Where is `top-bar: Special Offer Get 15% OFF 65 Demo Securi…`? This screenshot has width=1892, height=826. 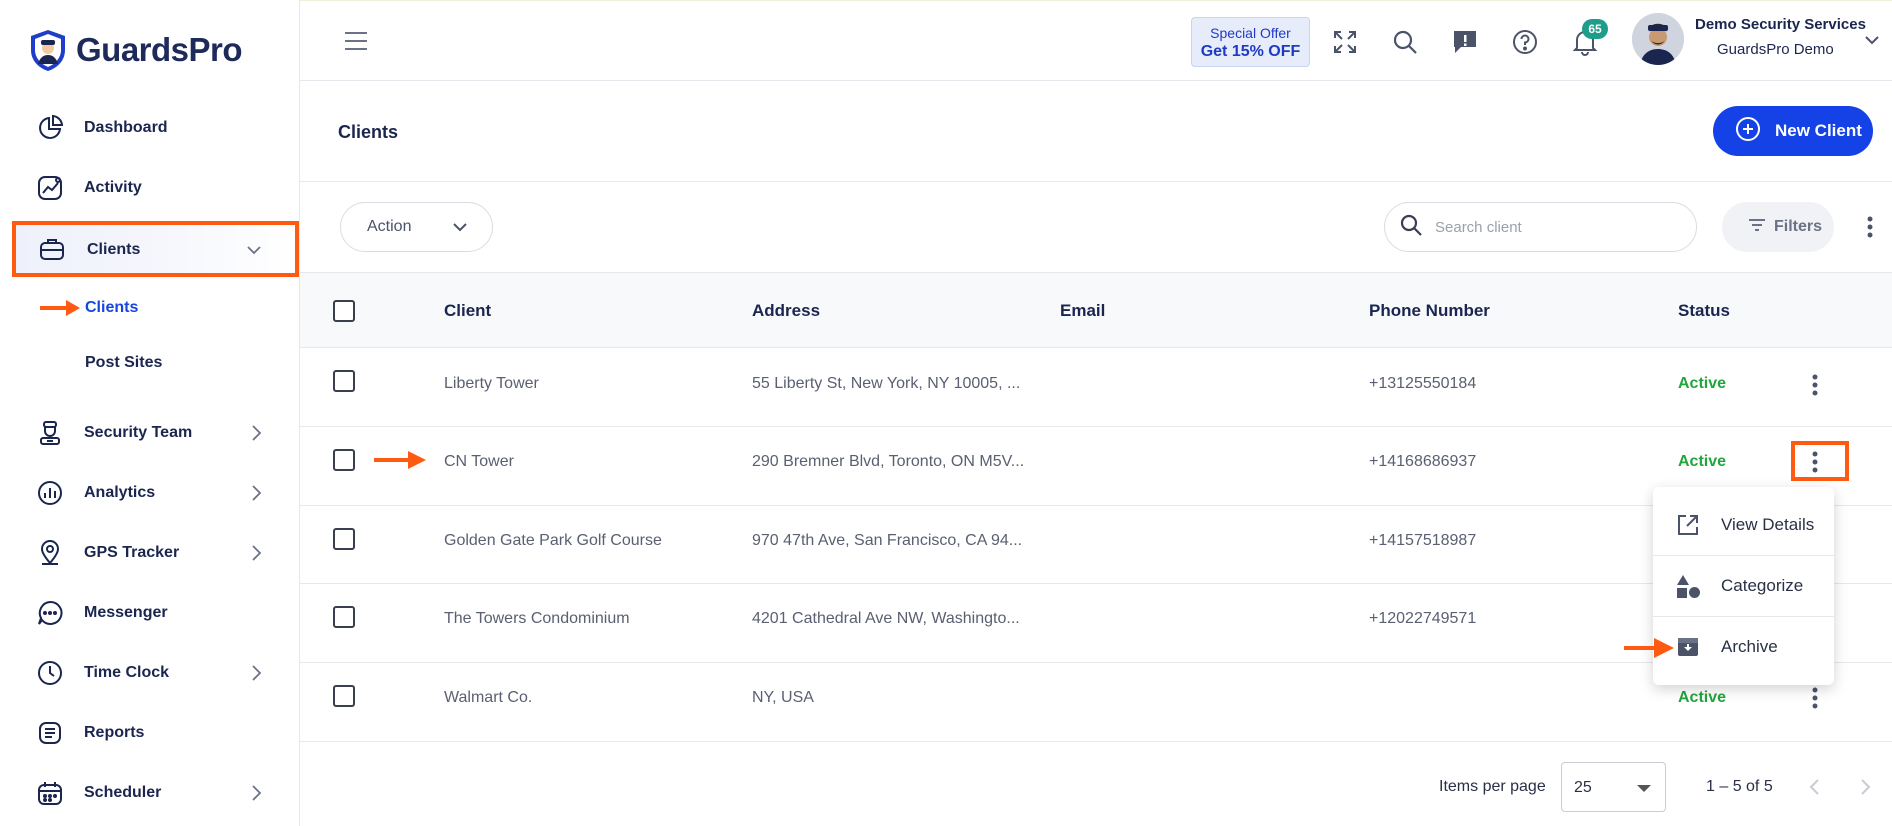
top-bar: Special Offer Get 15% OFF 65 Demo Securi… is located at coordinates (1096, 40).